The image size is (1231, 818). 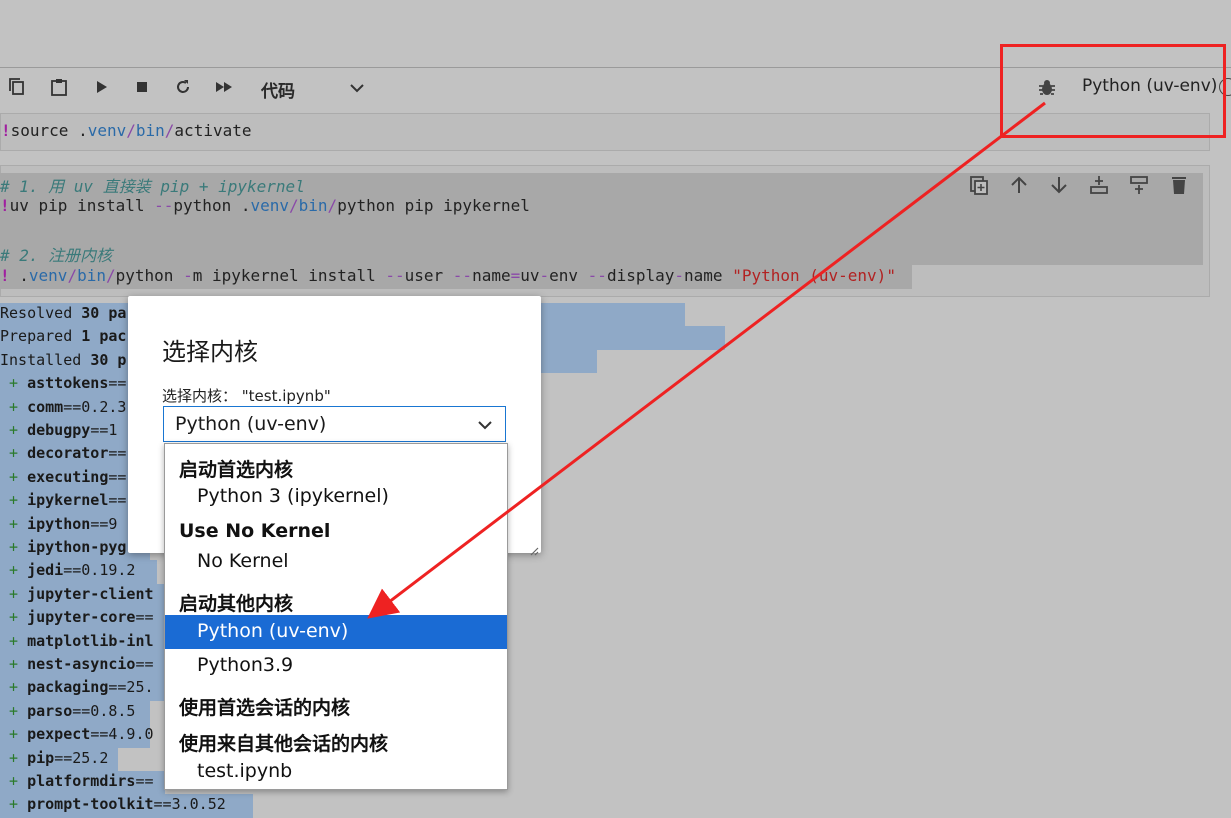 What do you see at coordinates (1099, 185) in the screenshot?
I see `insert-above-icon` at bounding box center [1099, 185].